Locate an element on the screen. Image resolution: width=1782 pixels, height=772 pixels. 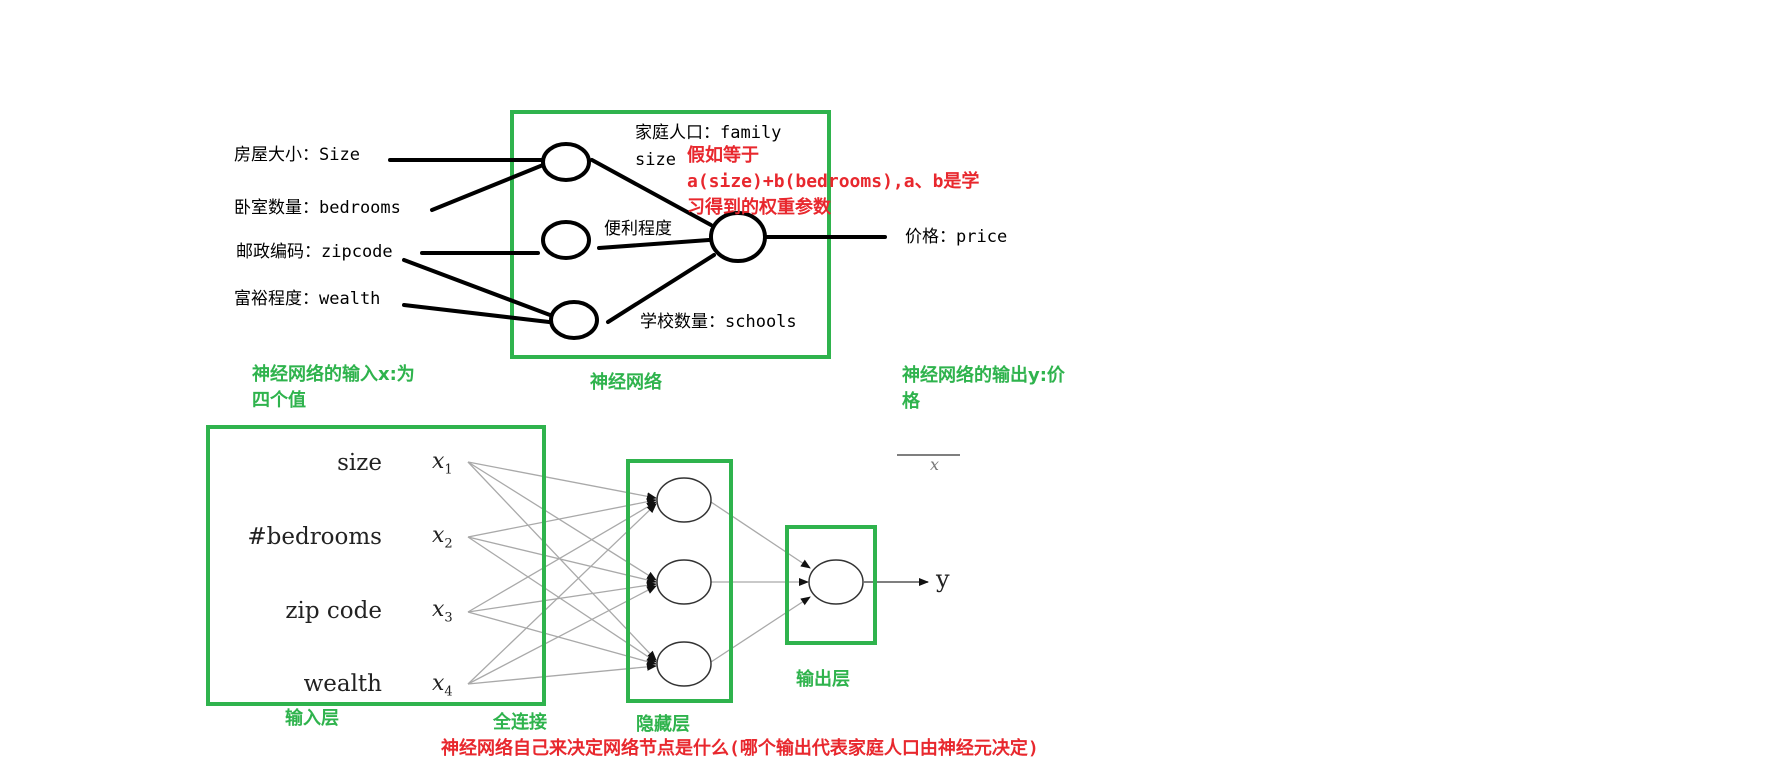
input-label-zipcode: 邮政编码：zipcode is located at coordinates (314, 252).